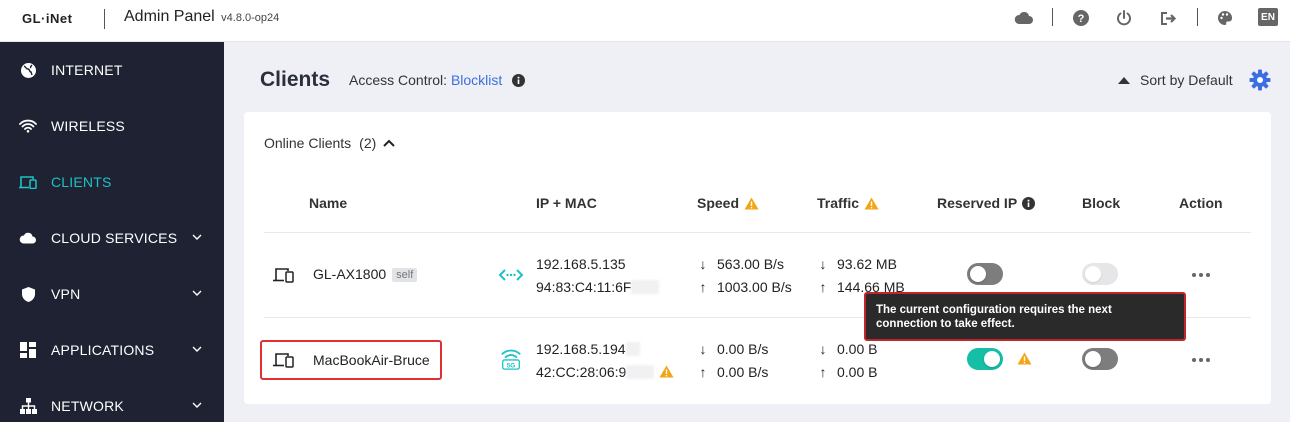 The height and width of the screenshot is (422, 1290). I want to click on speed-up-value: 0.00 B/s, so click(743, 372).